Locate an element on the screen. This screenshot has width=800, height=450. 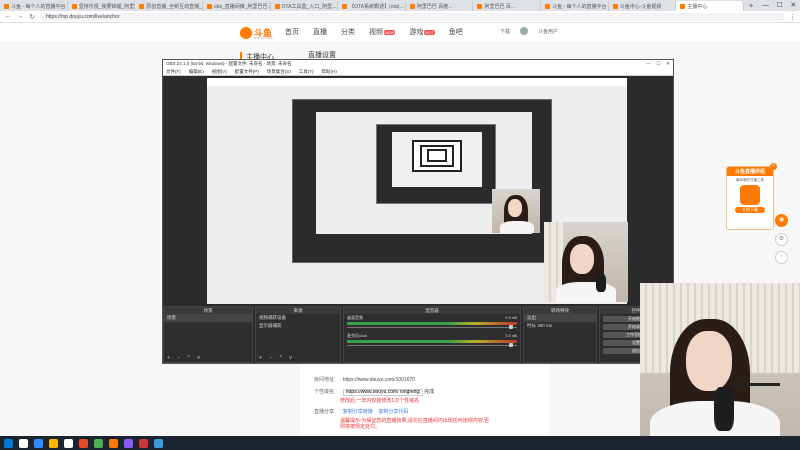
url-input: https://mp.douyu.com/live/anchor is located at coordinates (412, 16).